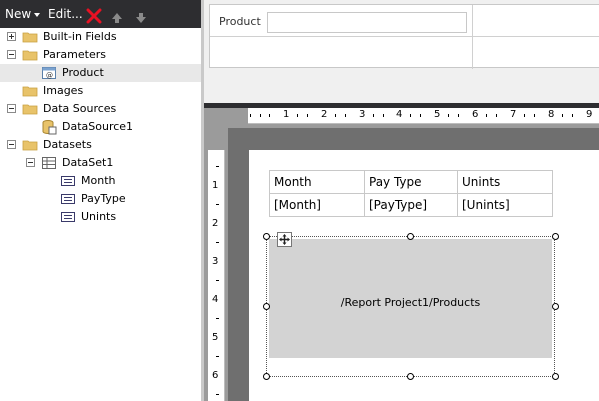  Describe the element at coordinates (423, 116) in the screenshot. I see `horizontal-ruler: 1 2 3 4 5 6 7 8 9` at that location.